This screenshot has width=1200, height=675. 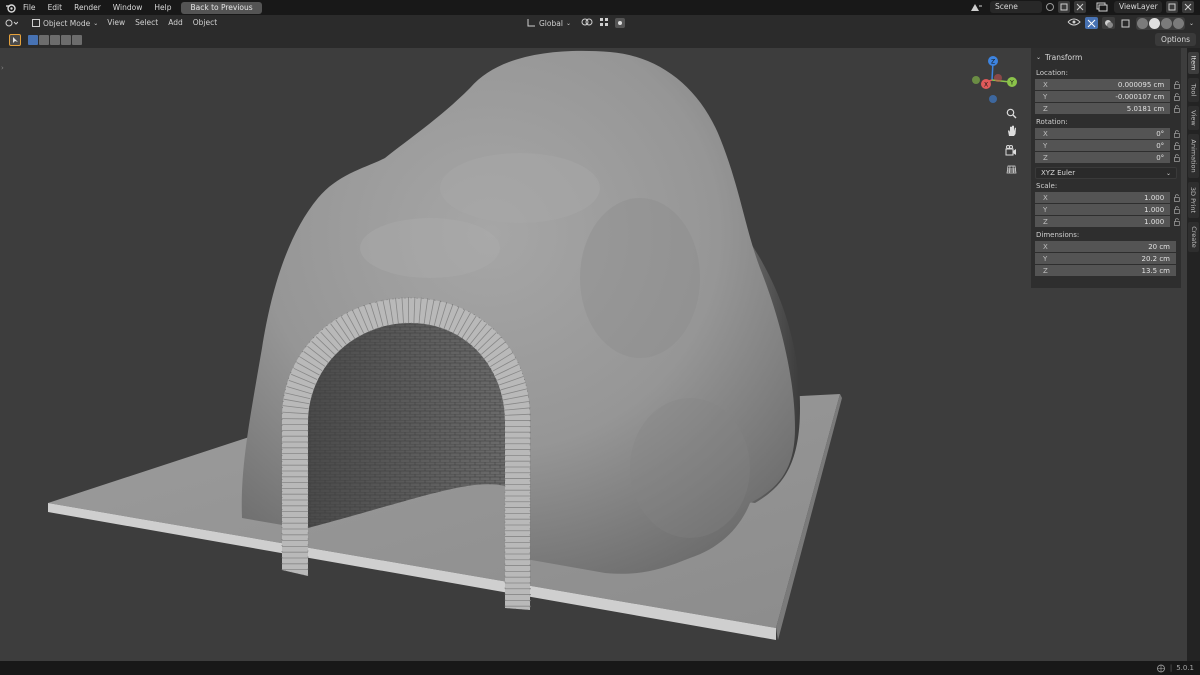 I want to click on material-shading-icon, so click(x=1166, y=23).